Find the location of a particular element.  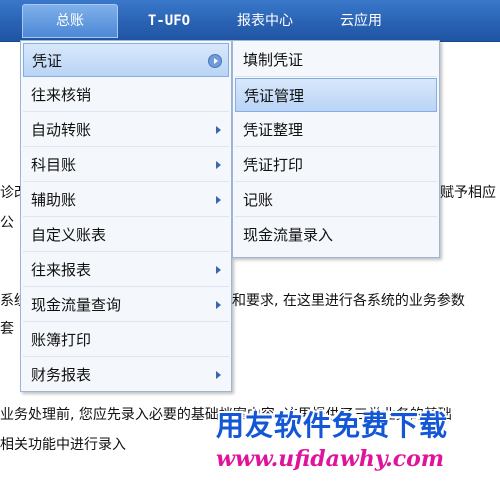

menu-item-custom-report: 自定义账表 is located at coordinates (126, 235).